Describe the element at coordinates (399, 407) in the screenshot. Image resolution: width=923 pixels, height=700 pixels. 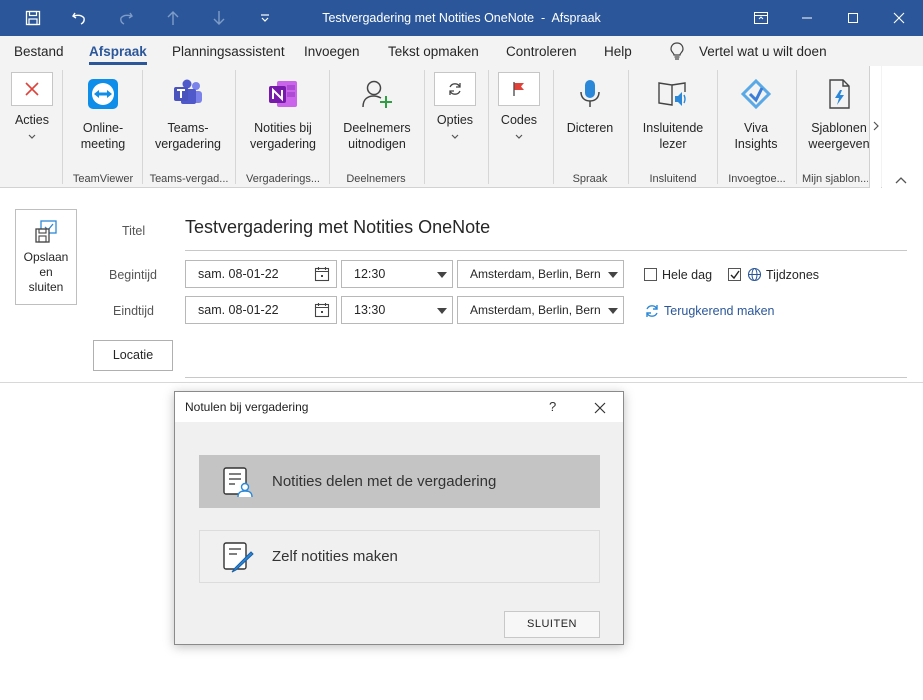
I see `dialog-header: Notulen bij vergadering ?` at that location.